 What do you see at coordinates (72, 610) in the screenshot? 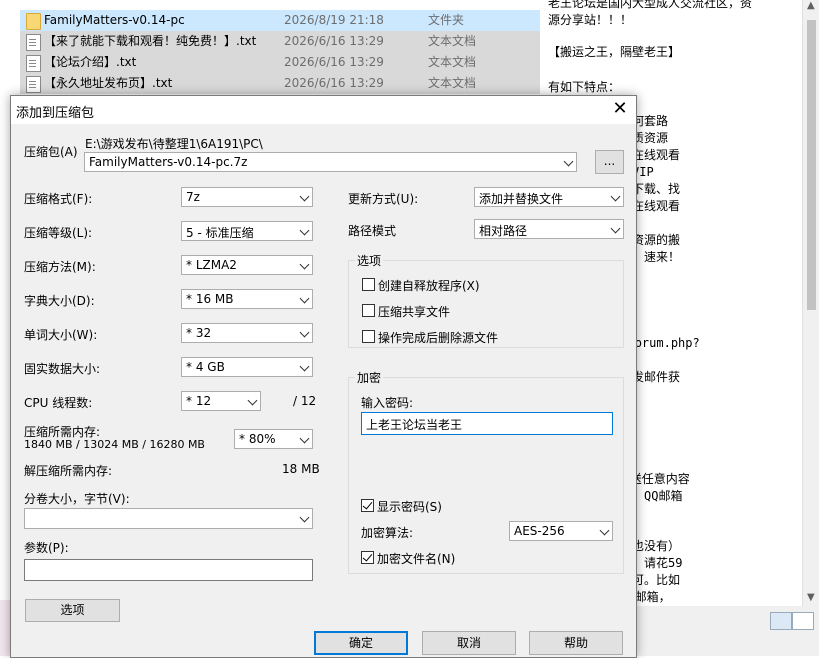
I see `options-button: 选项` at bounding box center [72, 610].